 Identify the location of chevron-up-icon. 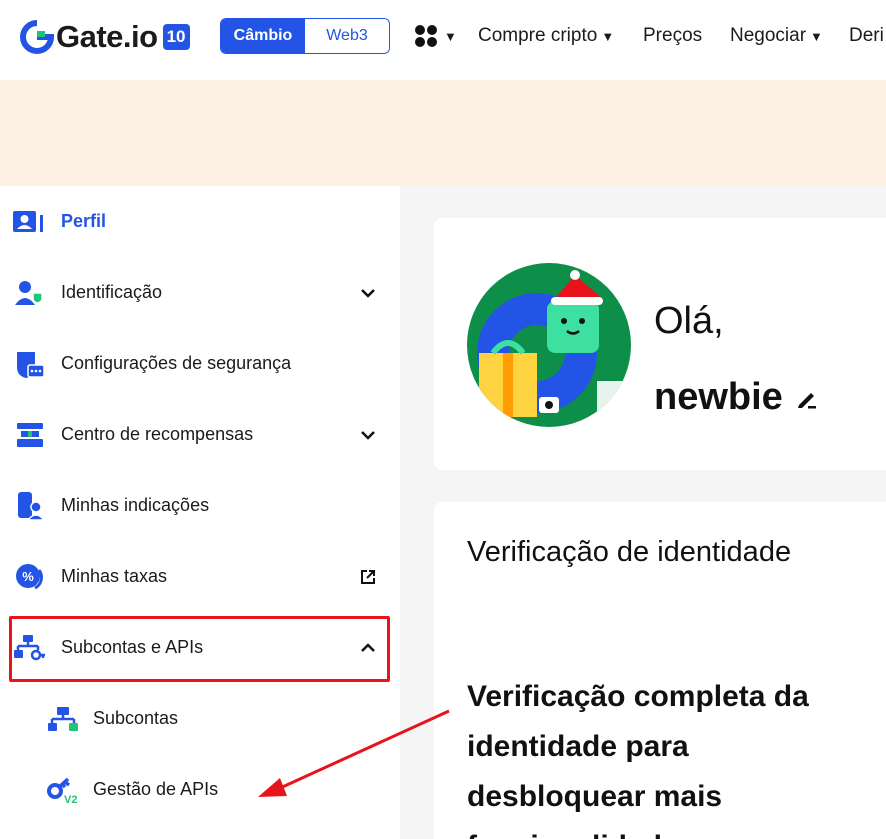
(368, 648).